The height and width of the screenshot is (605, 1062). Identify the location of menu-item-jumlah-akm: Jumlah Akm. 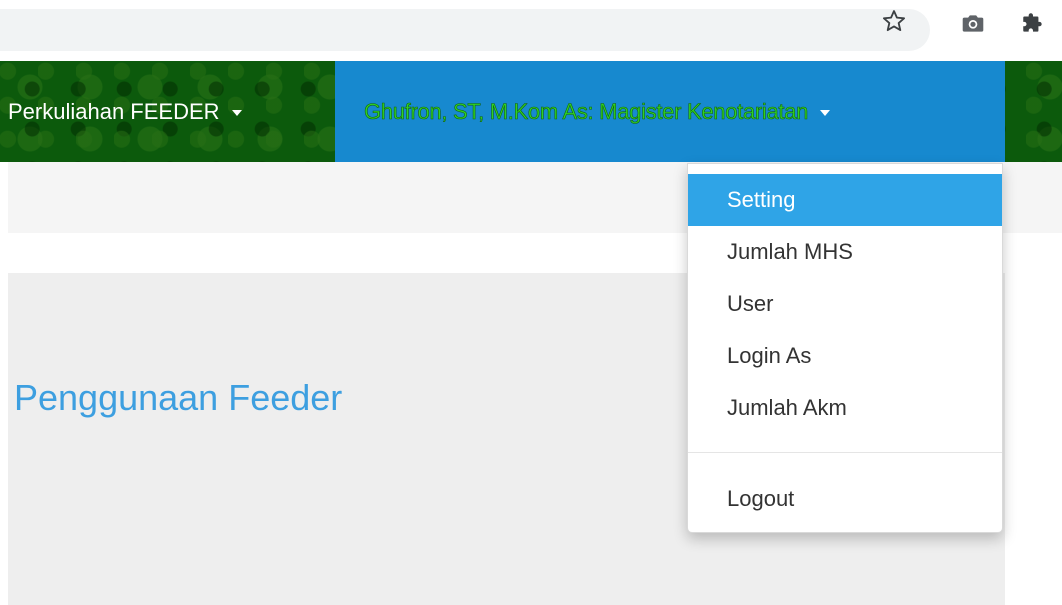
(845, 408).